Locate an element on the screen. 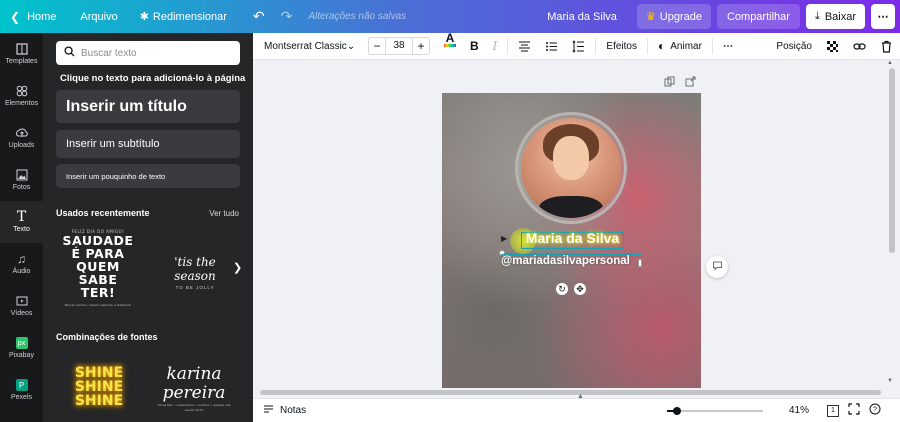  increase-size-button: + is located at coordinates (421, 46).